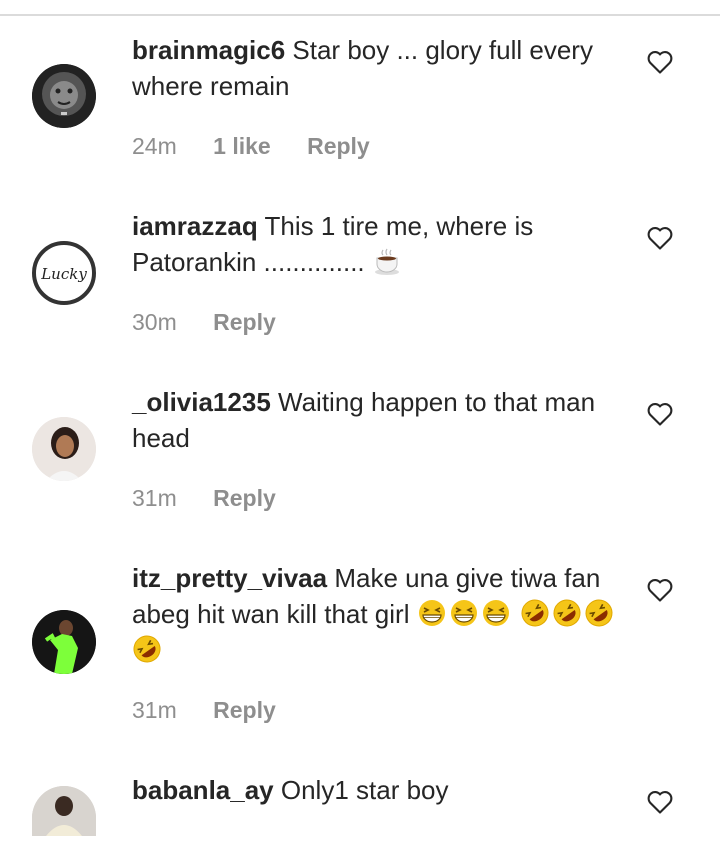 Image resolution: width=720 pixels, height=846 pixels. What do you see at coordinates (208, 50) in the screenshot?
I see `username: brainmagic6` at bounding box center [208, 50].